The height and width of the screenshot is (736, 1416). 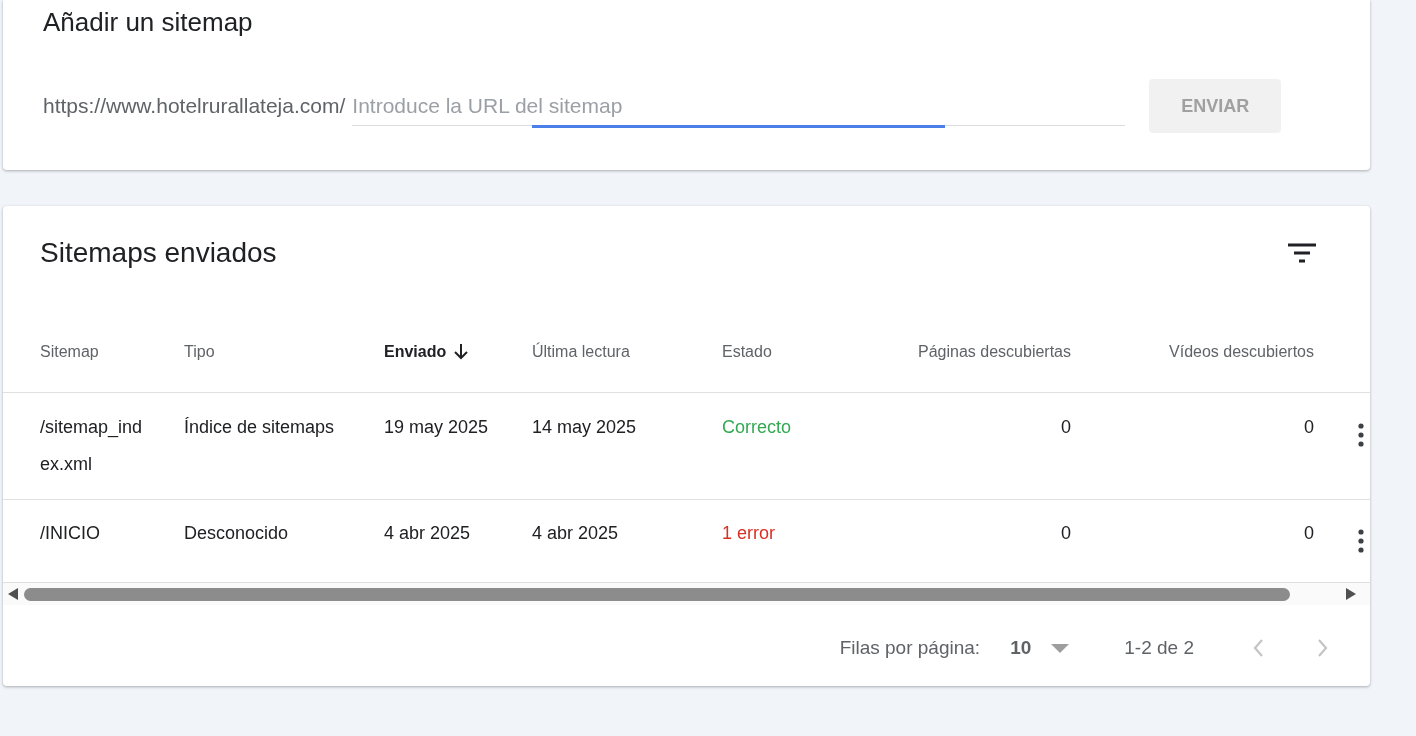 I want to click on column-header: Vídeos descubiertos, so click(x=1241, y=352).